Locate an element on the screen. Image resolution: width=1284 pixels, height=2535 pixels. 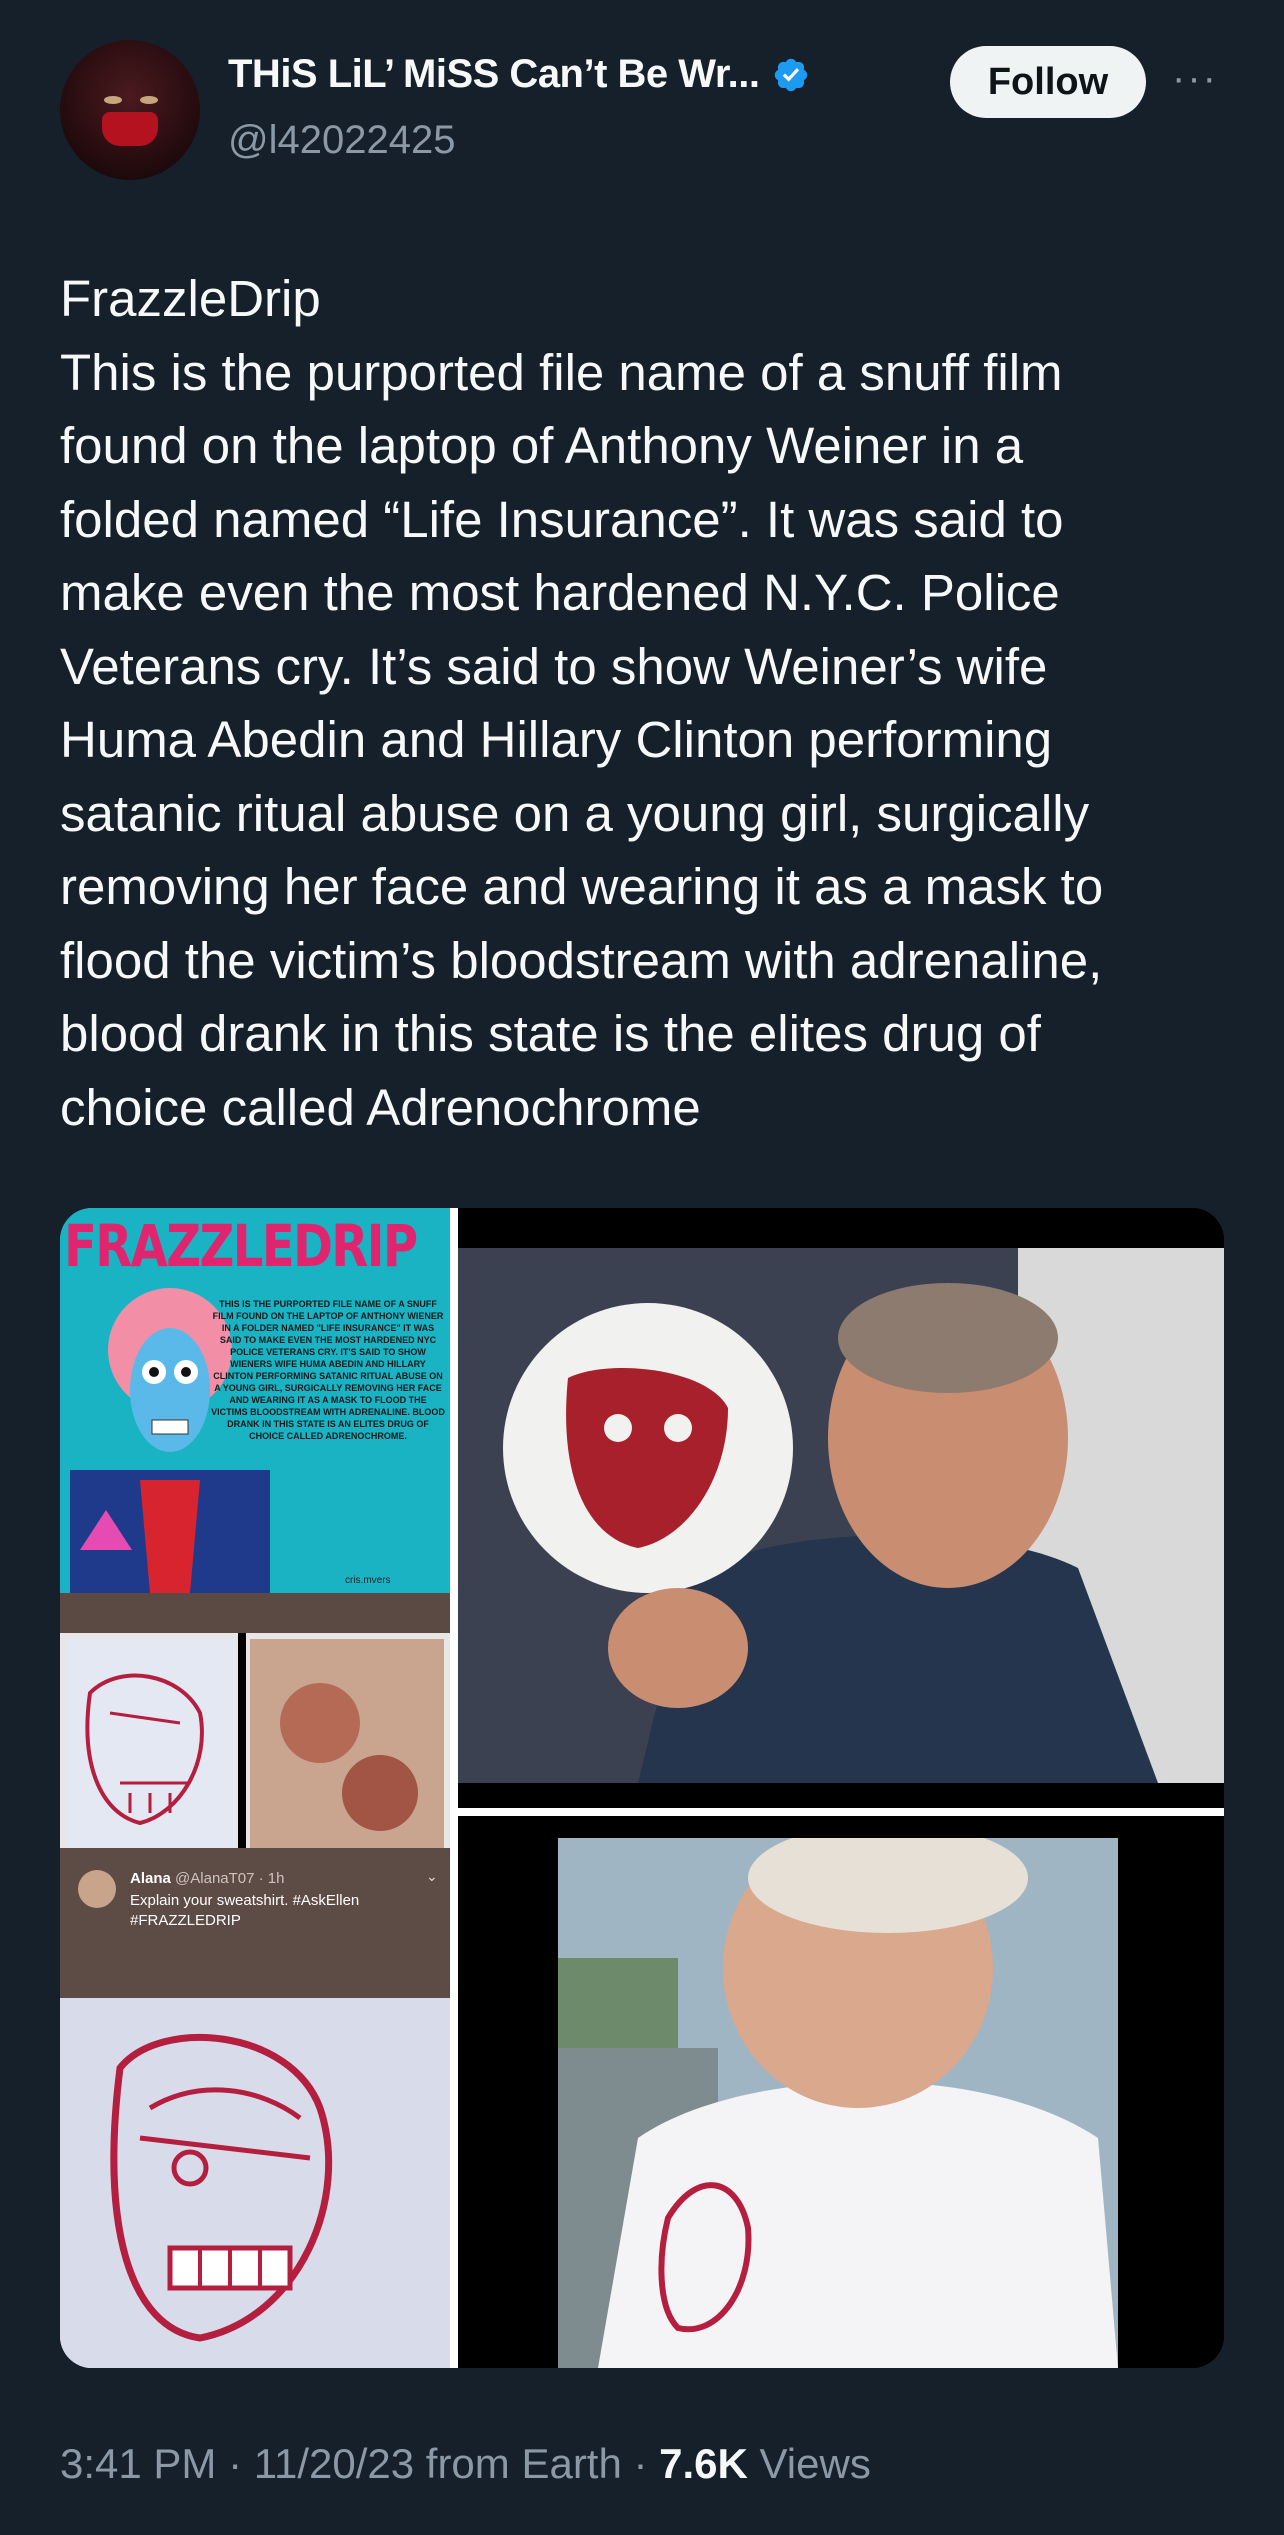
follow-button: Follow is located at coordinates (1048, 82).